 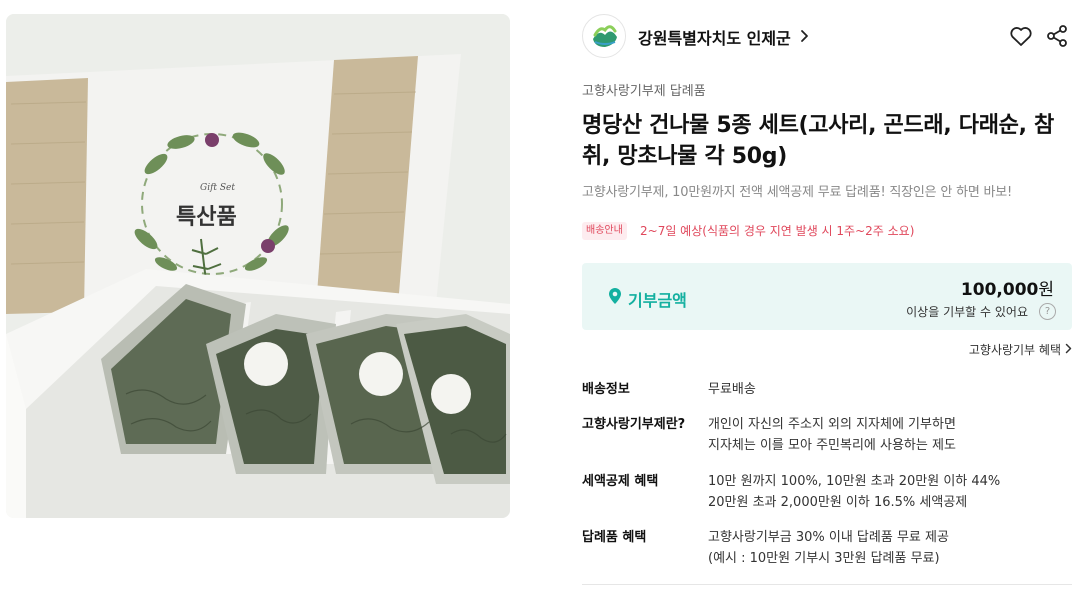 What do you see at coordinates (1046, 290) in the screenshot?
I see `donation-amount-unit: 원` at bounding box center [1046, 290].